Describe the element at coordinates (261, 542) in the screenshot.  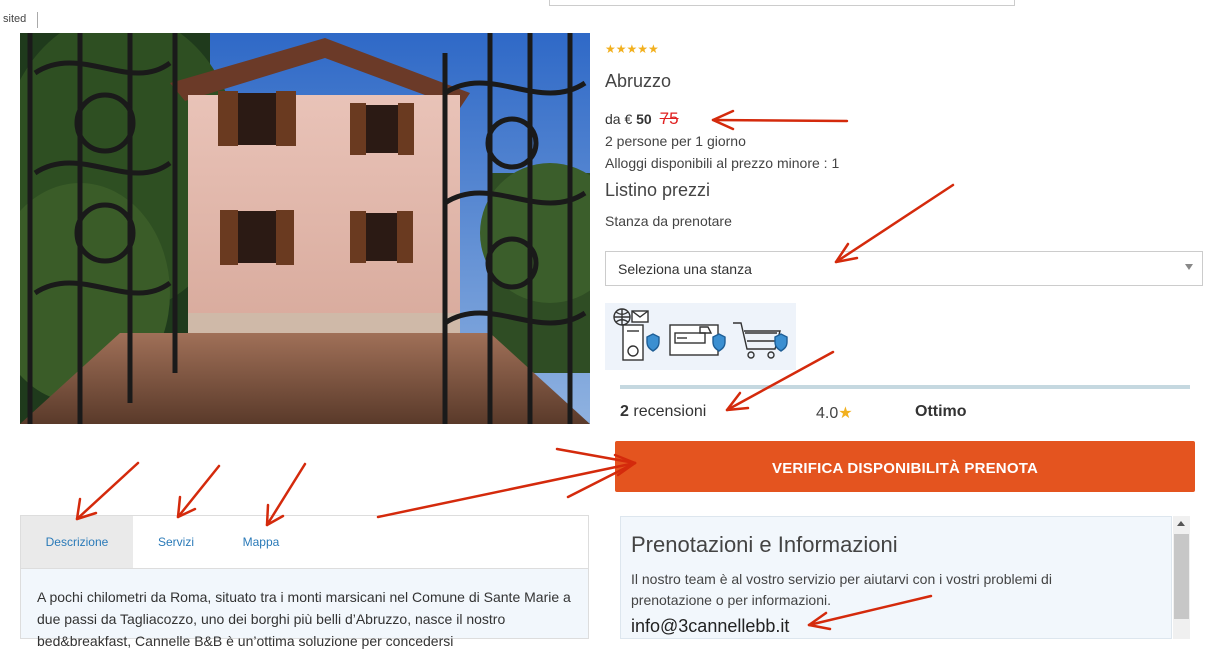
I see `tab-mappa: Mappa` at that location.